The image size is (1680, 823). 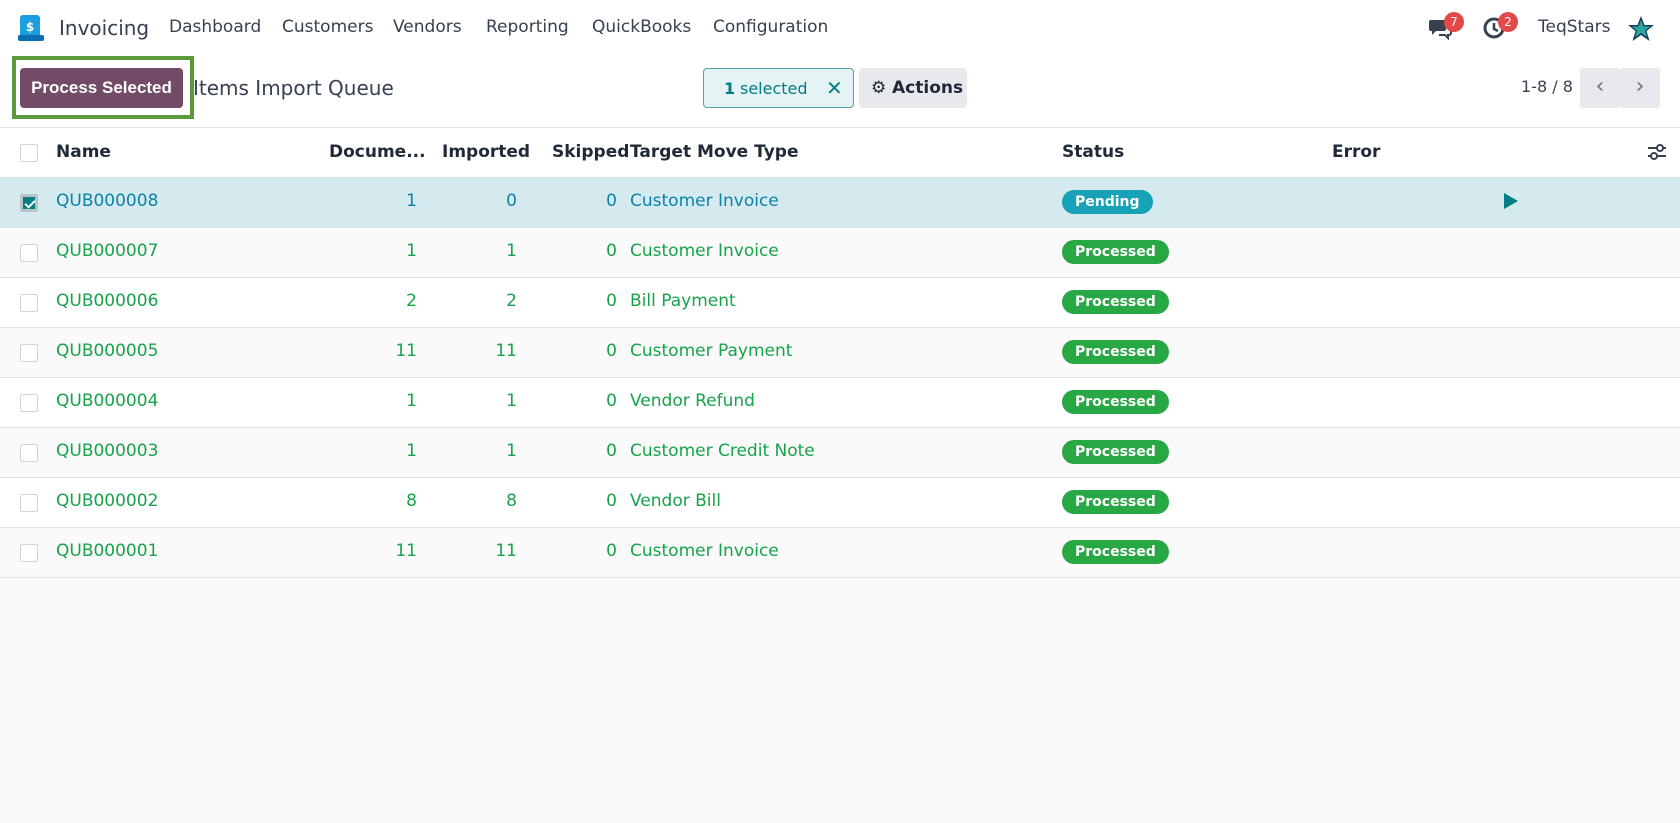 I want to click on optional-columns-settings-icon, so click(x=1657, y=152).